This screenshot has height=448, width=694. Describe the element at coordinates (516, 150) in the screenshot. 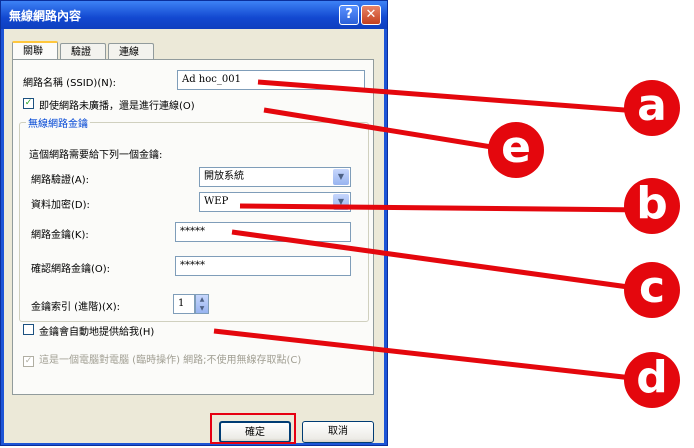

I see `callout-e: e` at that location.